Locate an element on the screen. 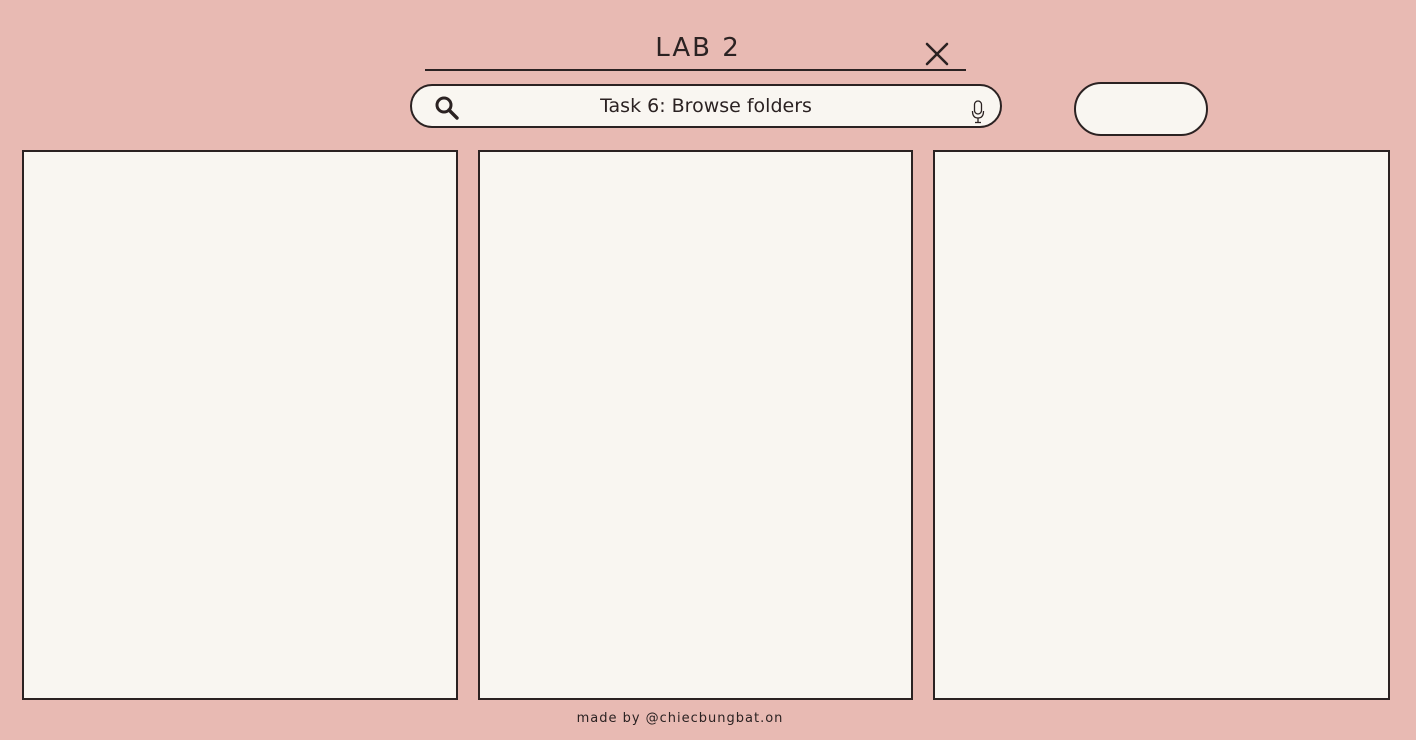 This screenshot has height=740, width=1416. footer-credit: made by @chiecbungbat.on is located at coordinates (680, 718).